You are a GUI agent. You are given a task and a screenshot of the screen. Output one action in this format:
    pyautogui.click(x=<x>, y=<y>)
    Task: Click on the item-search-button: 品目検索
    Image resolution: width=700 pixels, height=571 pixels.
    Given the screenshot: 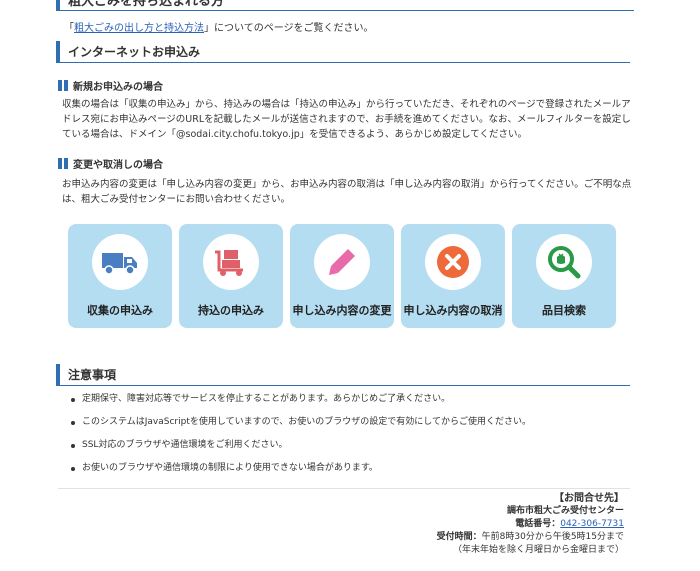 What is the action you would take?
    pyautogui.click(x=564, y=276)
    